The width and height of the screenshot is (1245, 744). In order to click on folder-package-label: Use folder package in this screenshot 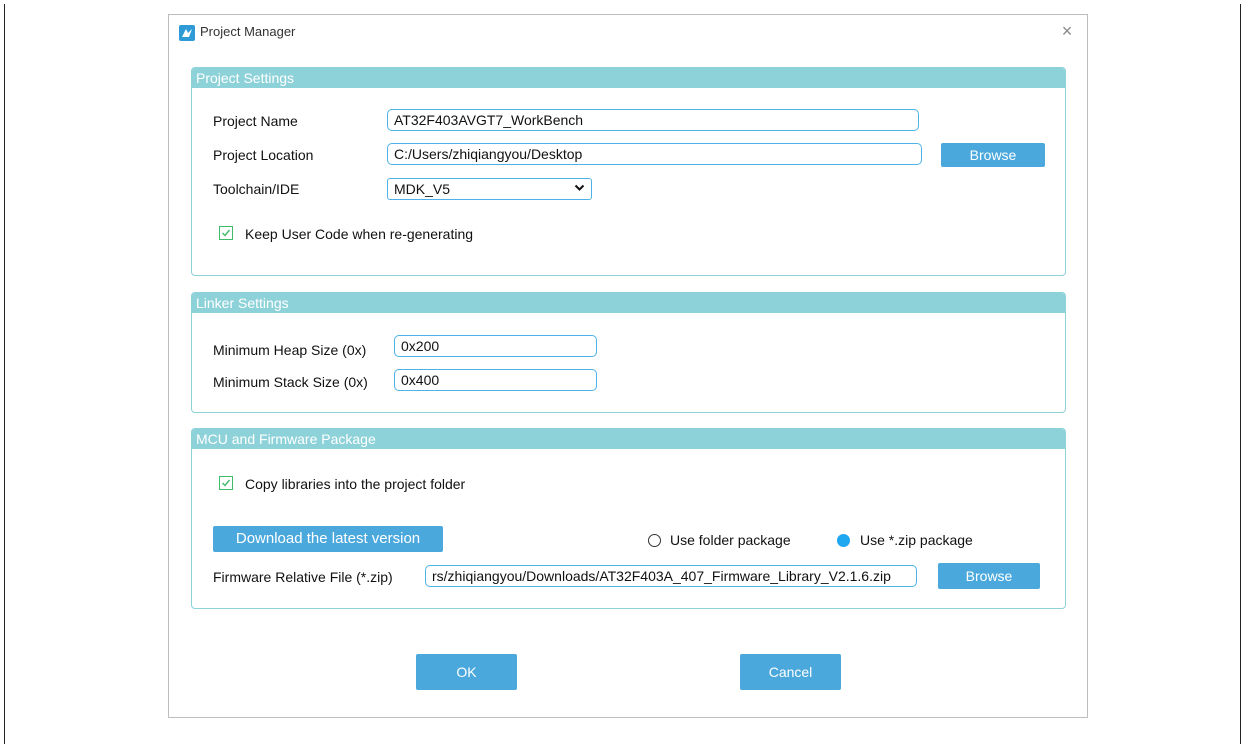, I will do `click(730, 540)`.